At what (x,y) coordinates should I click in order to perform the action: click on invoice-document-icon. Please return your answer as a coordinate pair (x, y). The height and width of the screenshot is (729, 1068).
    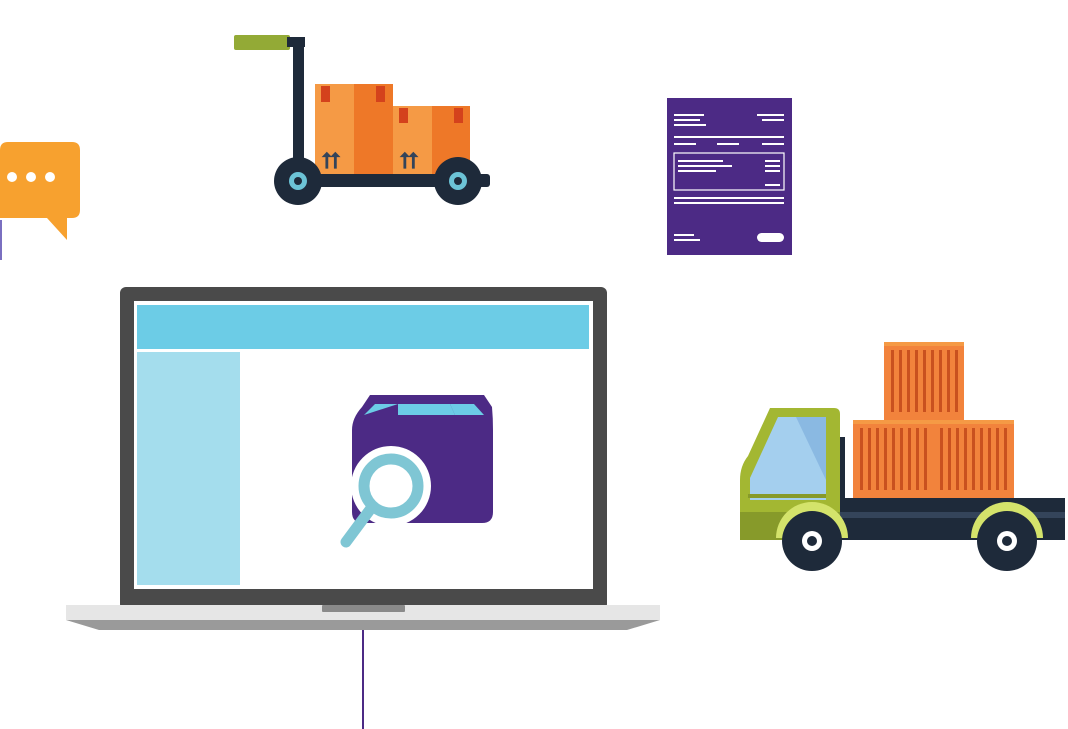
    Looking at the image, I should click on (729, 176).